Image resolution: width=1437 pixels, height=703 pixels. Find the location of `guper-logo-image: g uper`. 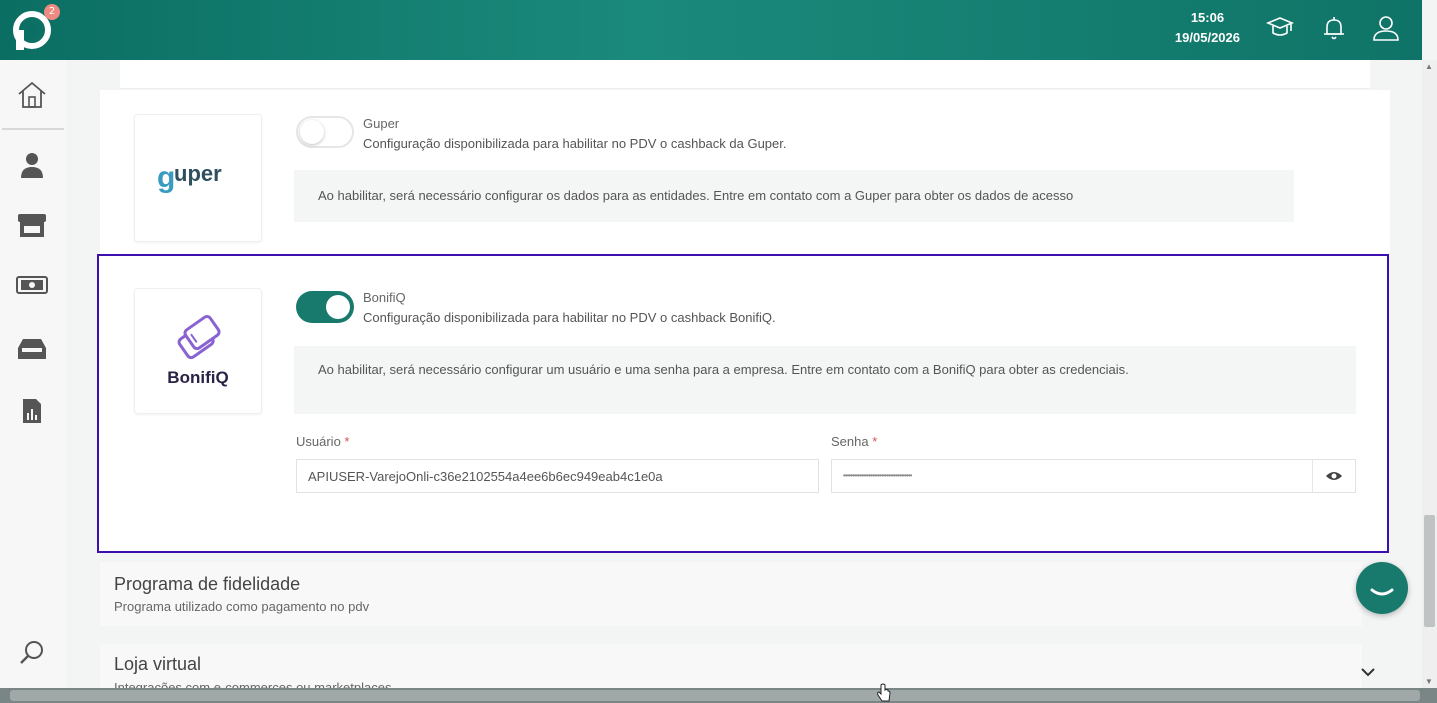

guper-logo-image: g uper is located at coordinates (189, 177).